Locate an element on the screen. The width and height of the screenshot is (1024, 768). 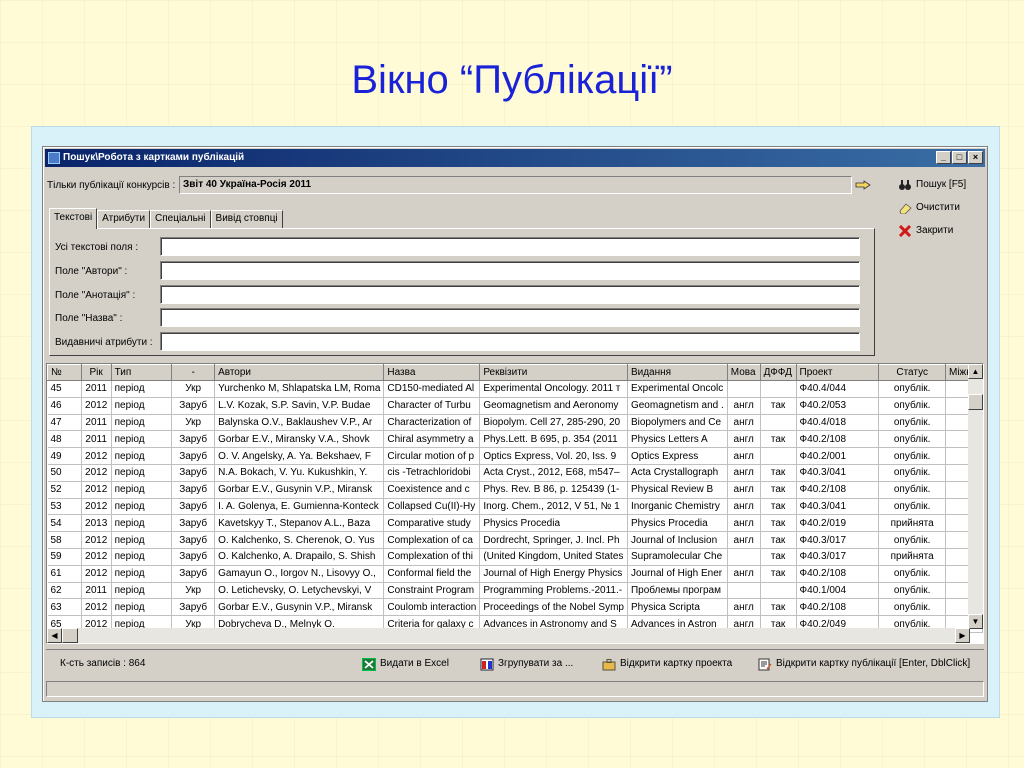
column-header-num: № is located at coordinates (64, 372).